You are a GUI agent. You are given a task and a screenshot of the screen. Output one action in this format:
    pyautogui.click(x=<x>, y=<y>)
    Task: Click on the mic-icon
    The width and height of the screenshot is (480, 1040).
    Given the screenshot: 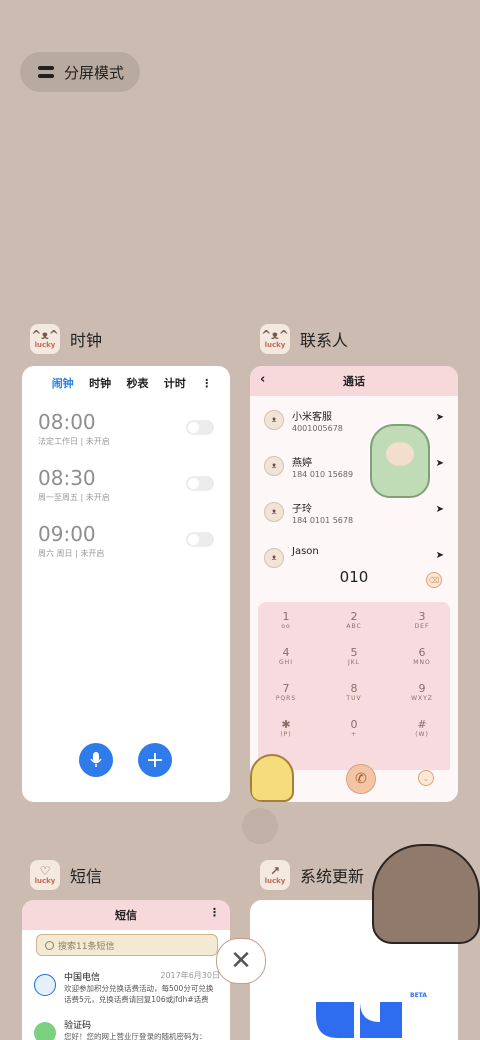 What is the action you would take?
    pyautogui.click(x=96, y=759)
    